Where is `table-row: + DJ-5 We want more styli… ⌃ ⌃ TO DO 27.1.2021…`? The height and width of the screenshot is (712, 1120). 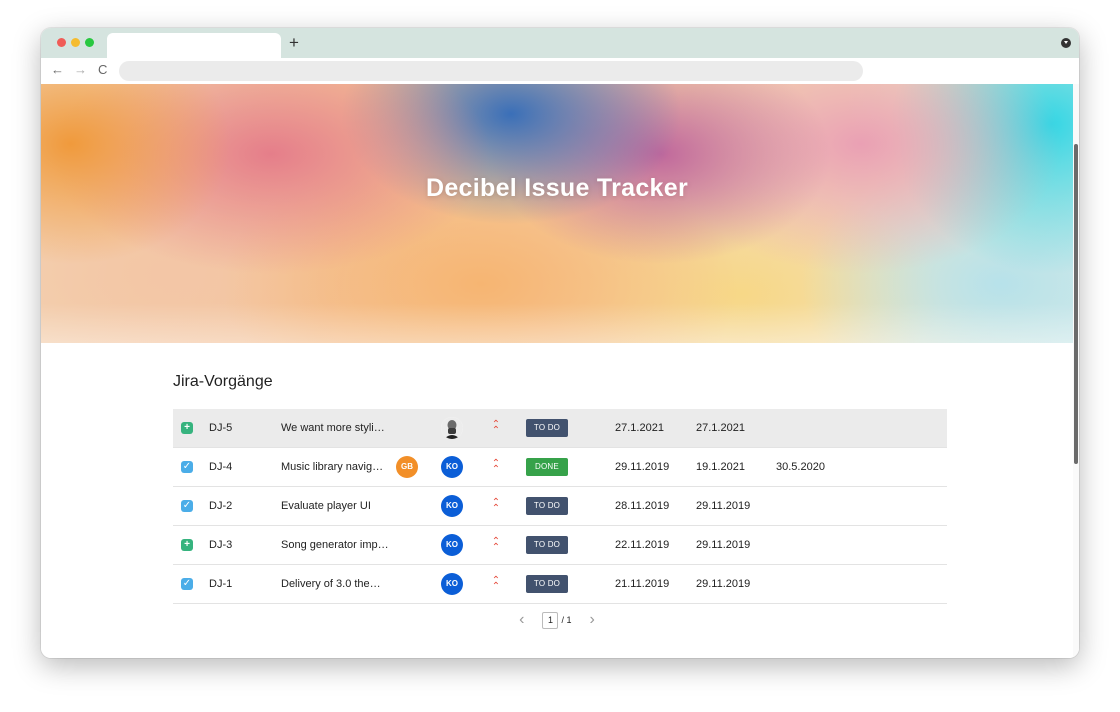
table-row: + DJ-5 We want more styli… ⌃ ⌃ TO DO 27.1.2021… is located at coordinates (560, 428).